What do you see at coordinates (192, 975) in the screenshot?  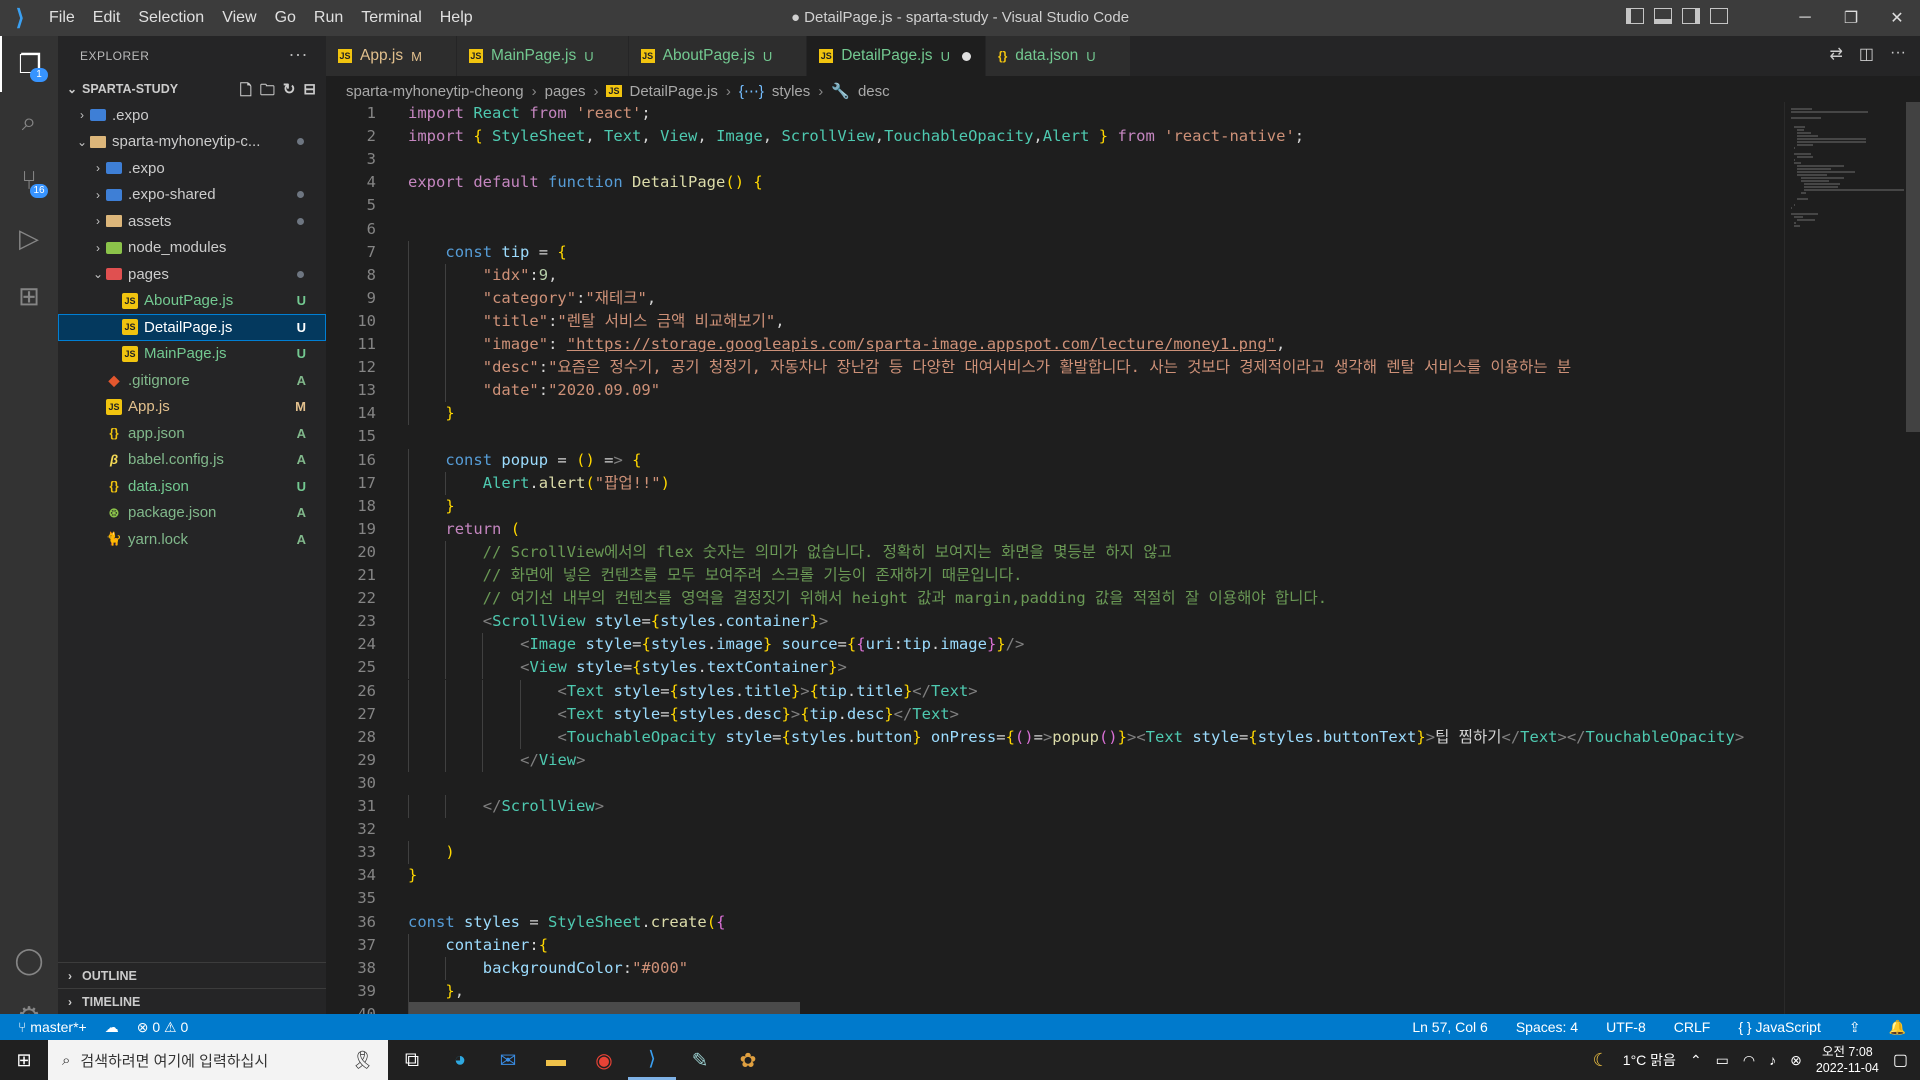 I see `outline-section: › OUTLINE` at bounding box center [192, 975].